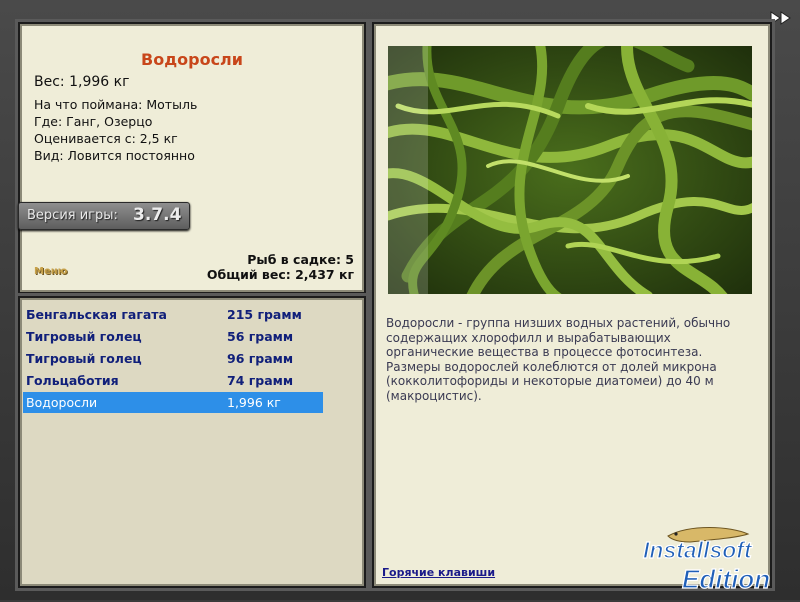  Describe the element at coordinates (173, 336) in the screenshot. I see `catch-list-item: Тигровый голец 56 грамм` at that location.